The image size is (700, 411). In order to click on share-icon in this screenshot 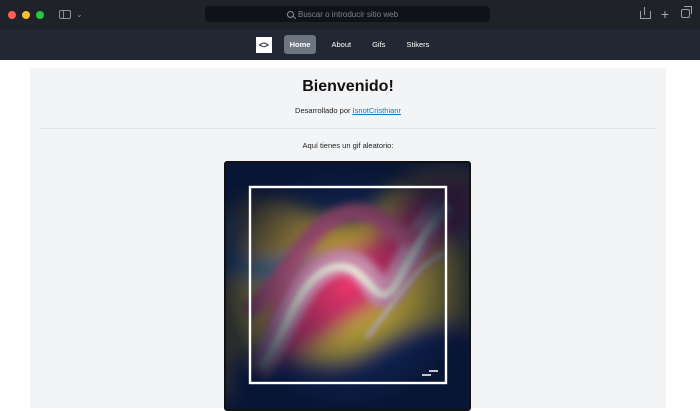, I will do `click(645, 13)`.